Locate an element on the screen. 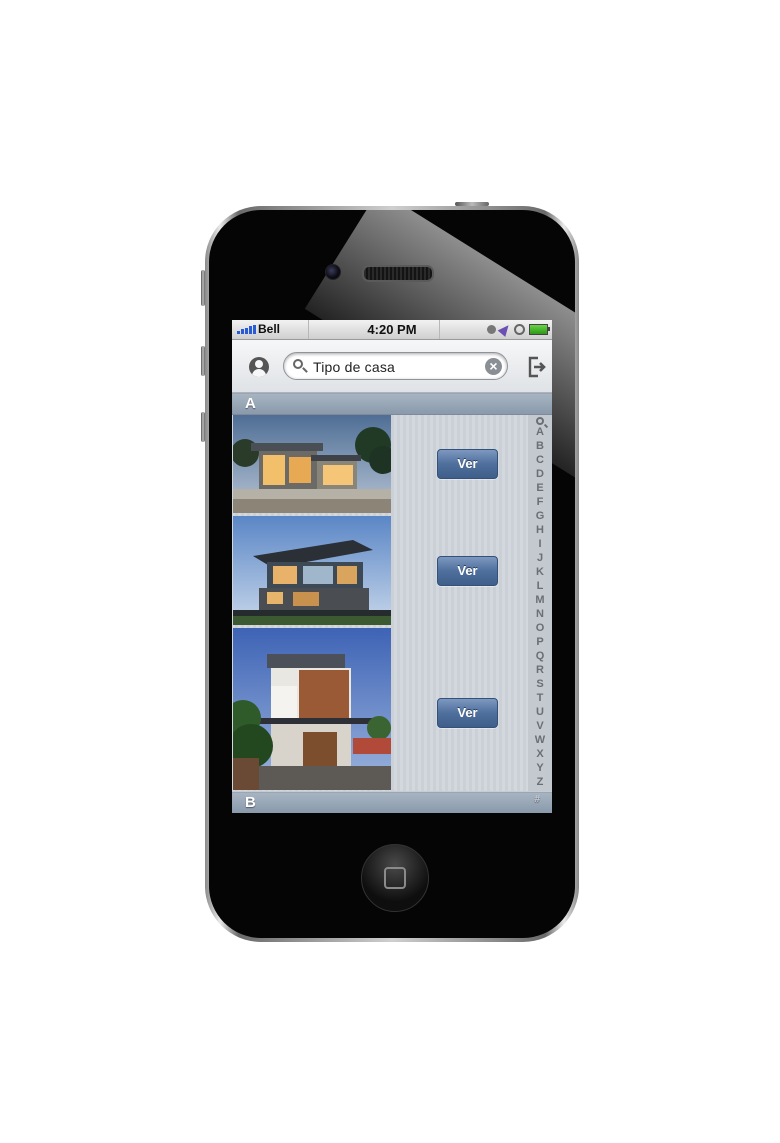 Image resolution: width=780 pixels, height=1143 pixels. index-letter-b: B is located at coordinates (540, 446).